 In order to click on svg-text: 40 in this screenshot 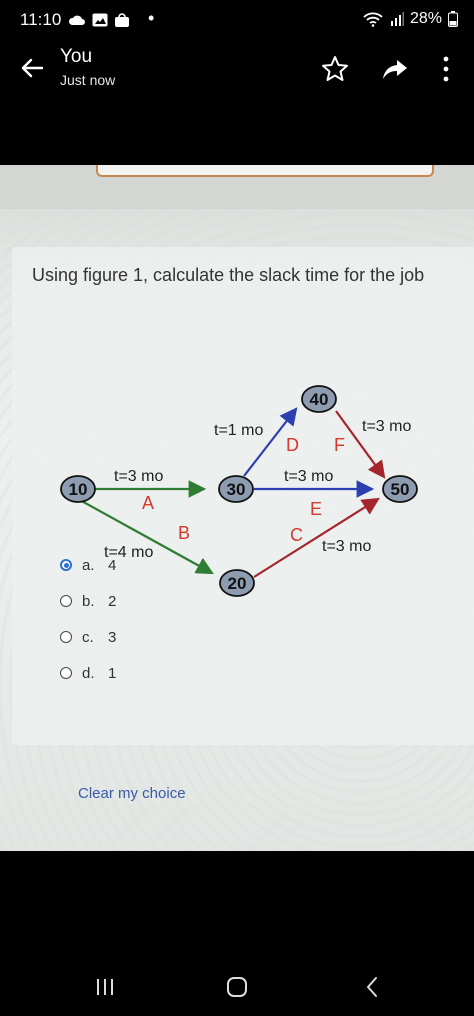, I will do `click(319, 399)`.